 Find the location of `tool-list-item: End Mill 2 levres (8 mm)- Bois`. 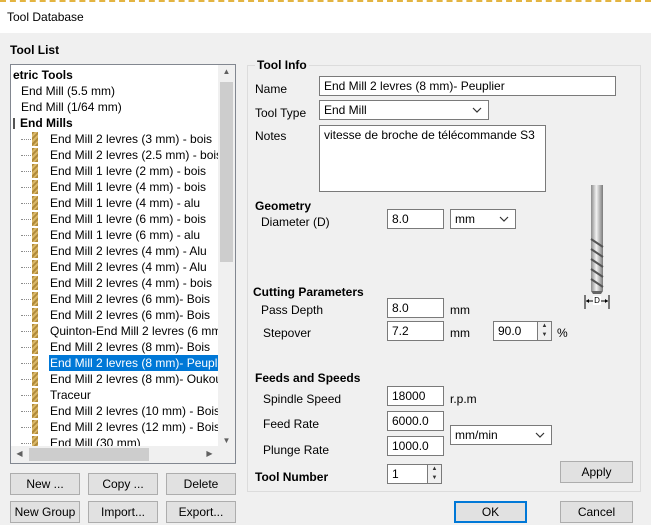

tool-list-item: End Mill 2 levres (8 mm)- Bois is located at coordinates (121, 347).